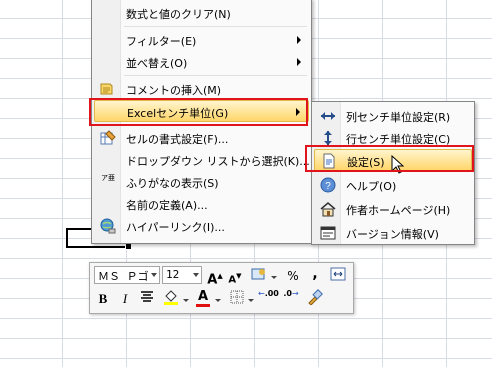 This screenshot has height=367, width=492. I want to click on menu-item-label: 数式と値のクリア(N), so click(178, 14).